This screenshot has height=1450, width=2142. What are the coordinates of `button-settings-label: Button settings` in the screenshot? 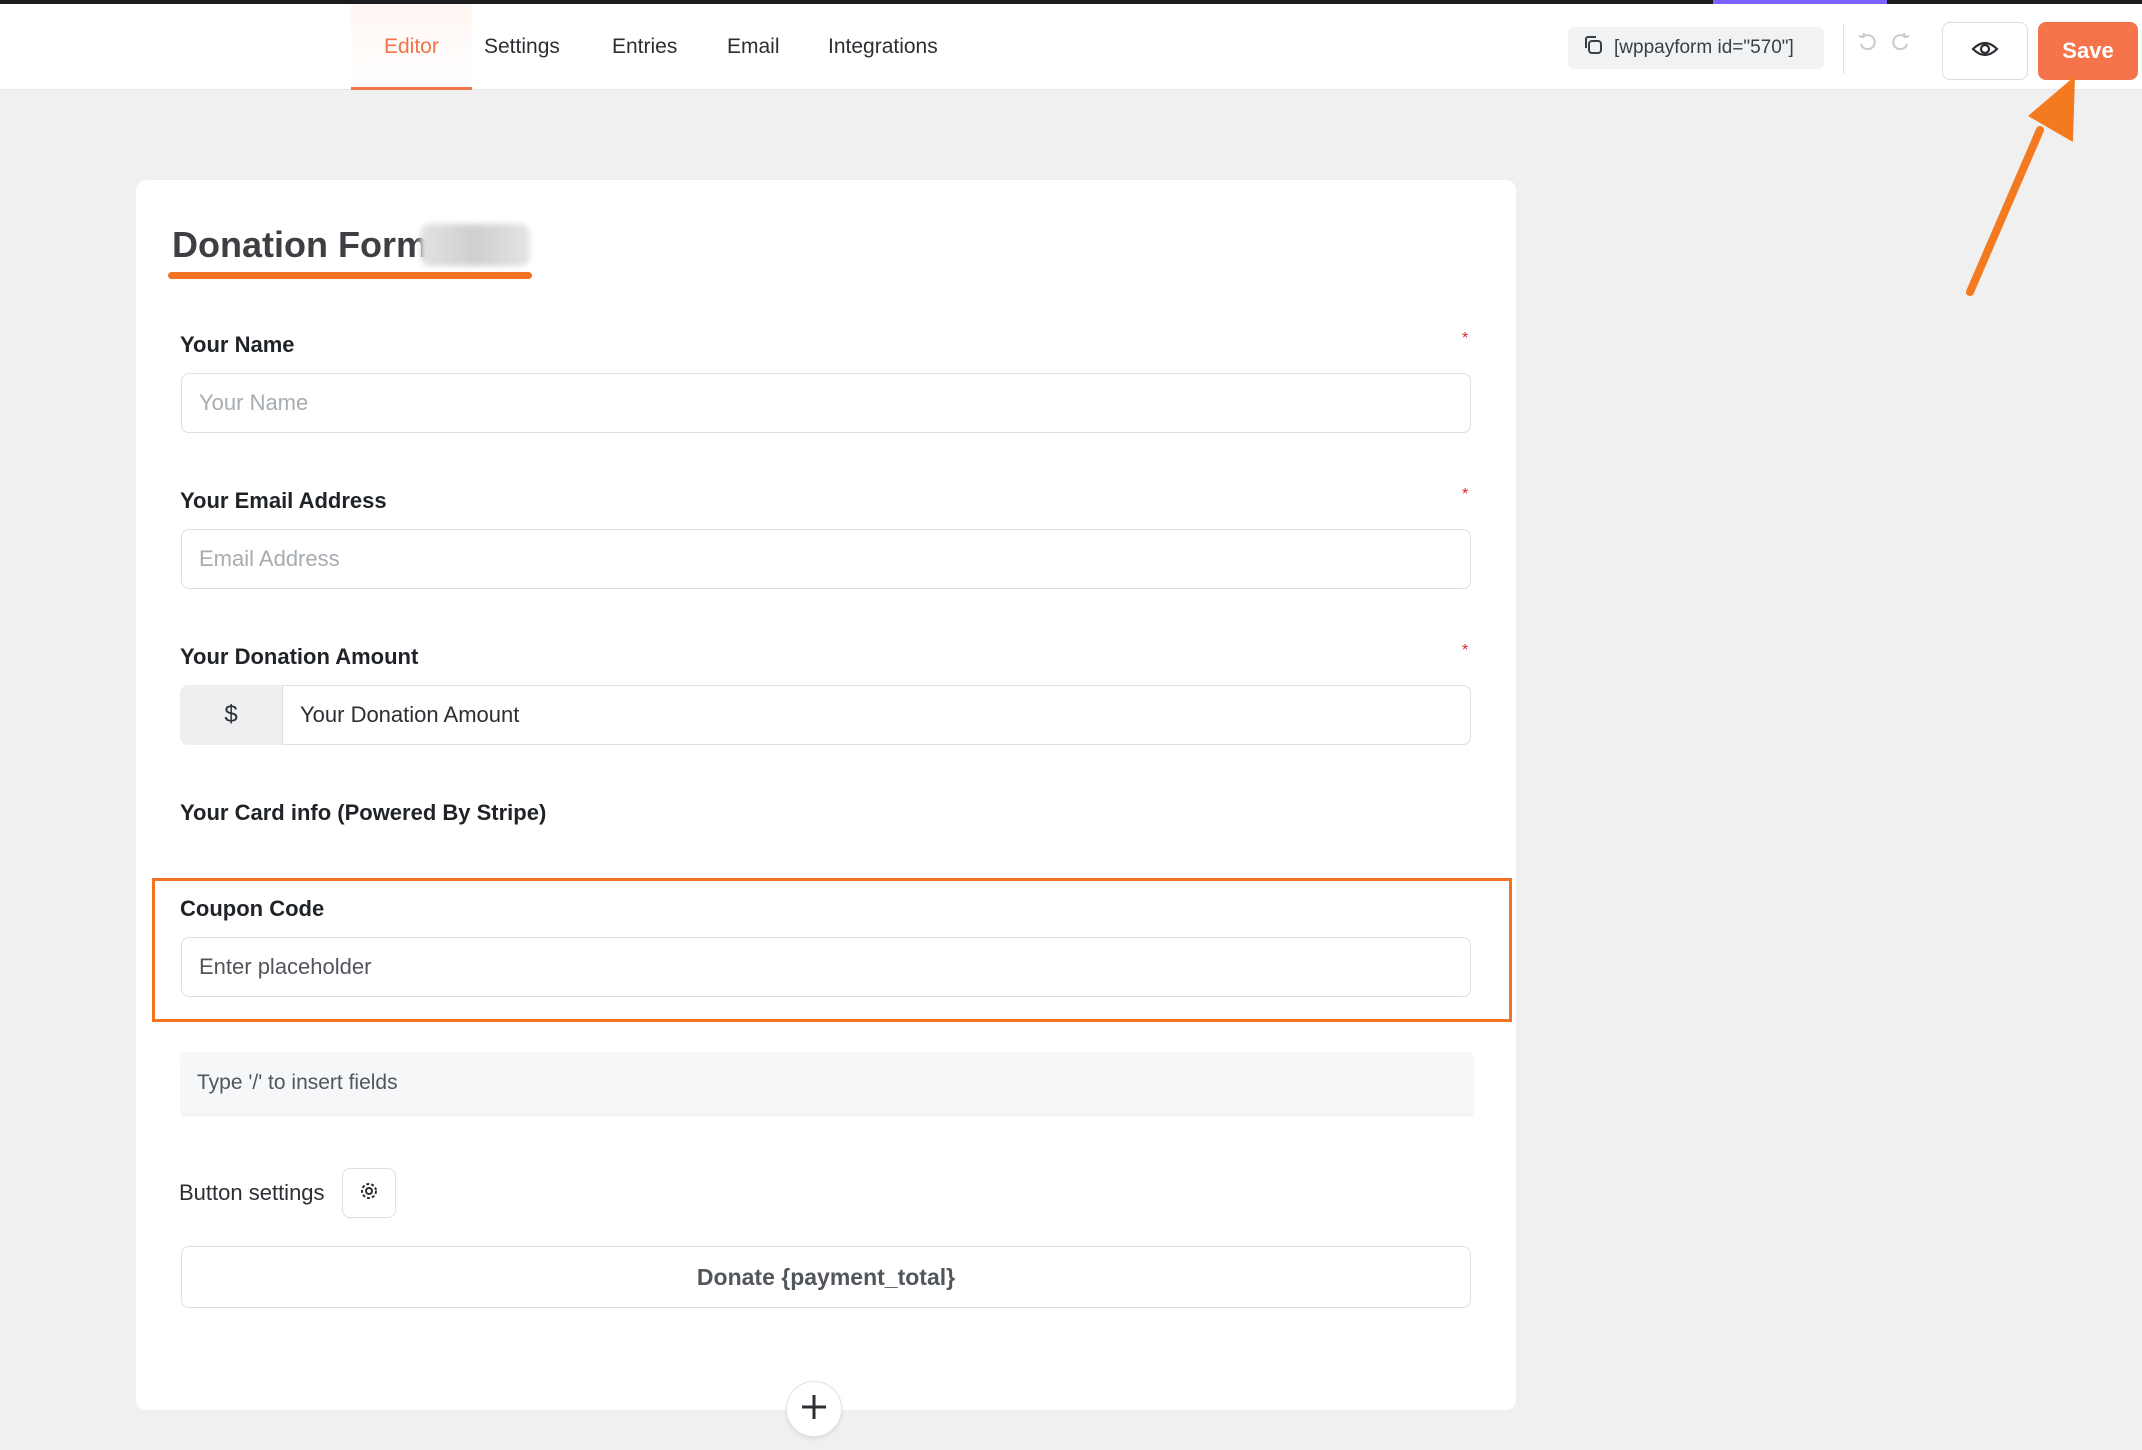 It's located at (252, 1192).